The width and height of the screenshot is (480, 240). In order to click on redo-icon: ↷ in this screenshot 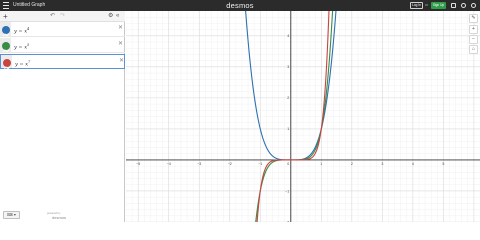, I will do `click(62, 16)`.